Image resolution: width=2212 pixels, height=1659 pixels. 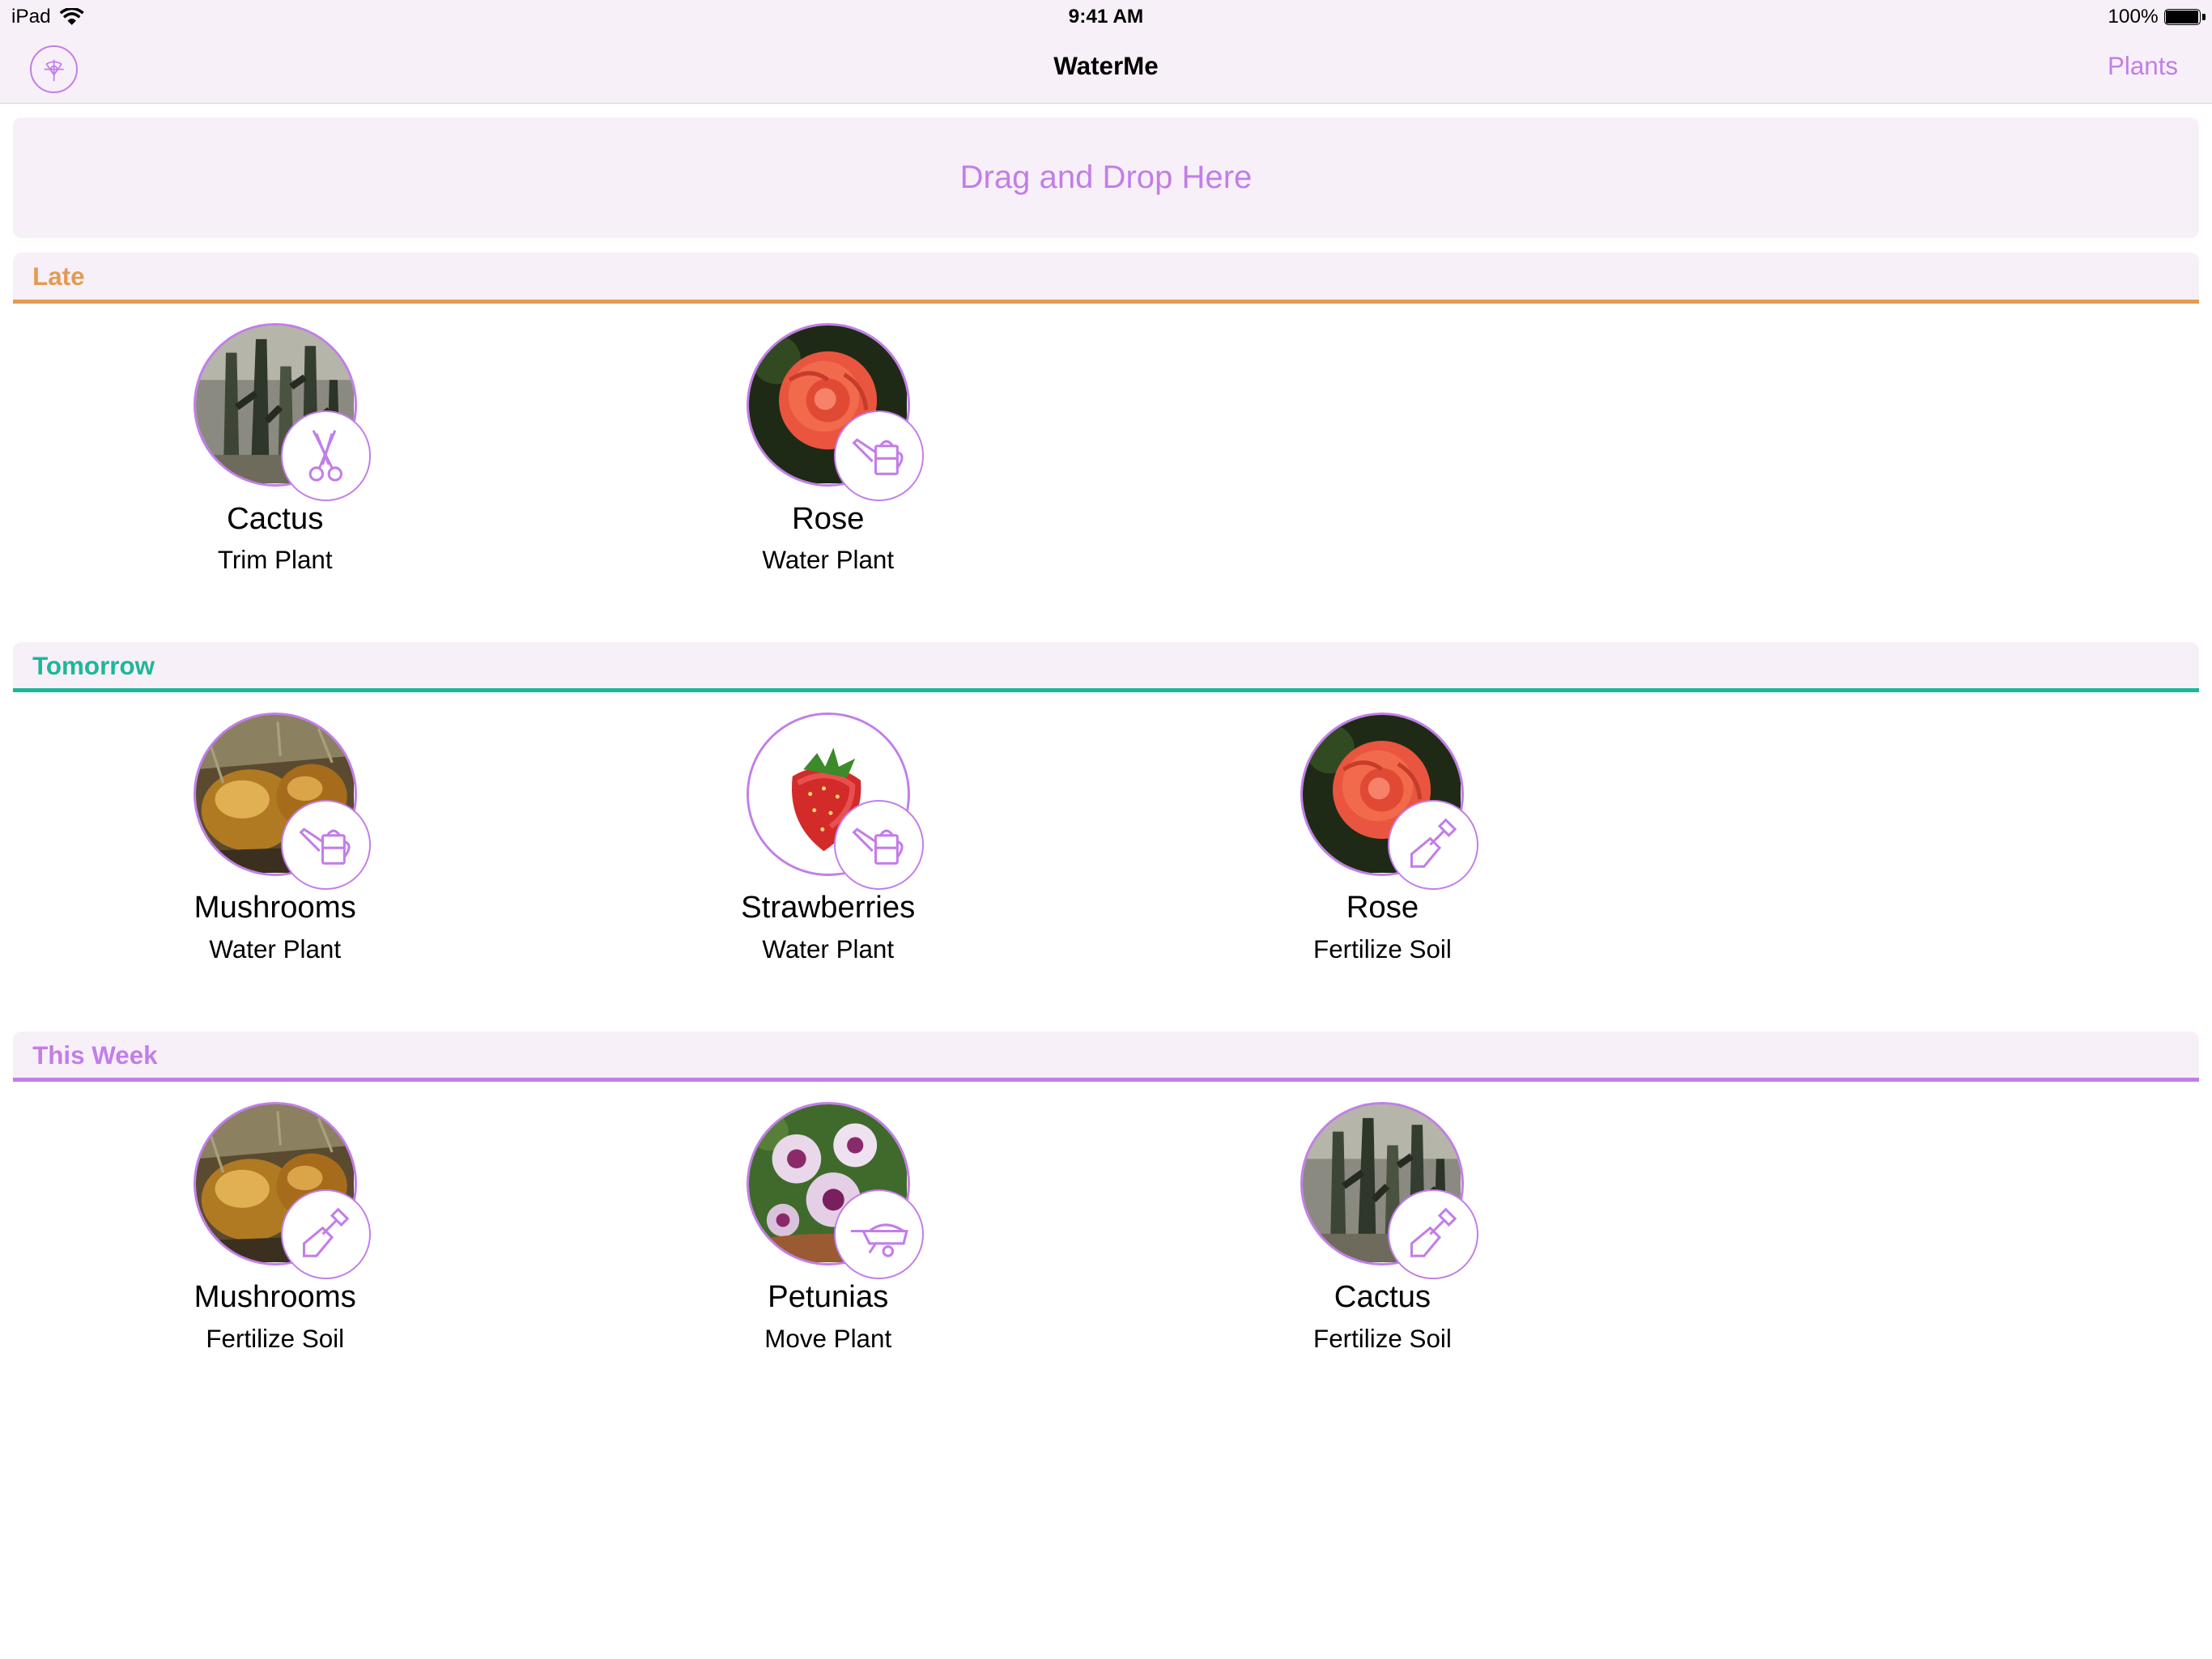 I want to click on section-title: Tomorrow, so click(x=94, y=665).